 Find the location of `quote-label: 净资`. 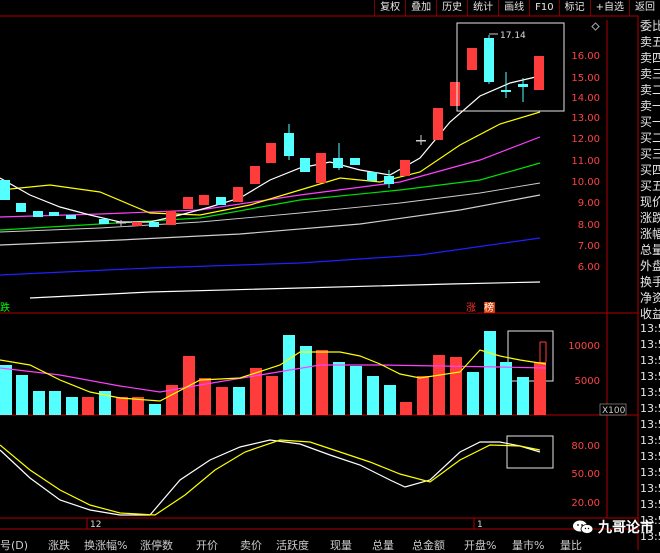

quote-label: 净资 is located at coordinates (650, 298).